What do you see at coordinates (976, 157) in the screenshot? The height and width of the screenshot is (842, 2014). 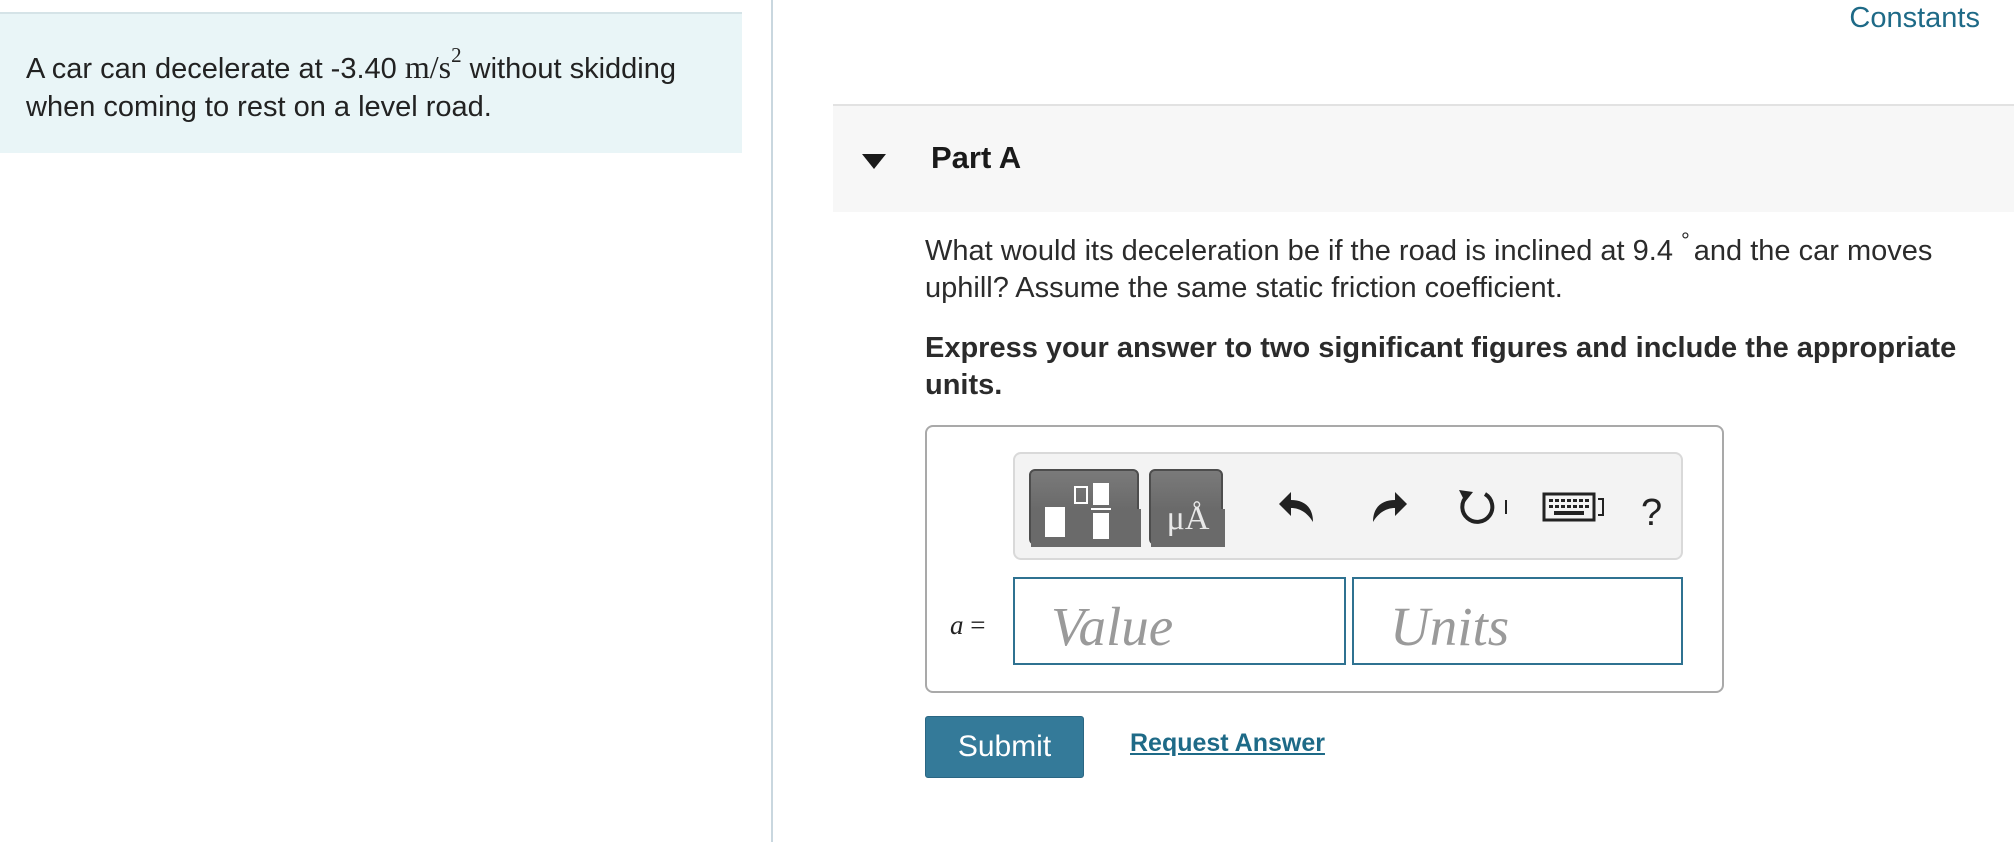 I see `part-title: Part A` at bounding box center [976, 157].